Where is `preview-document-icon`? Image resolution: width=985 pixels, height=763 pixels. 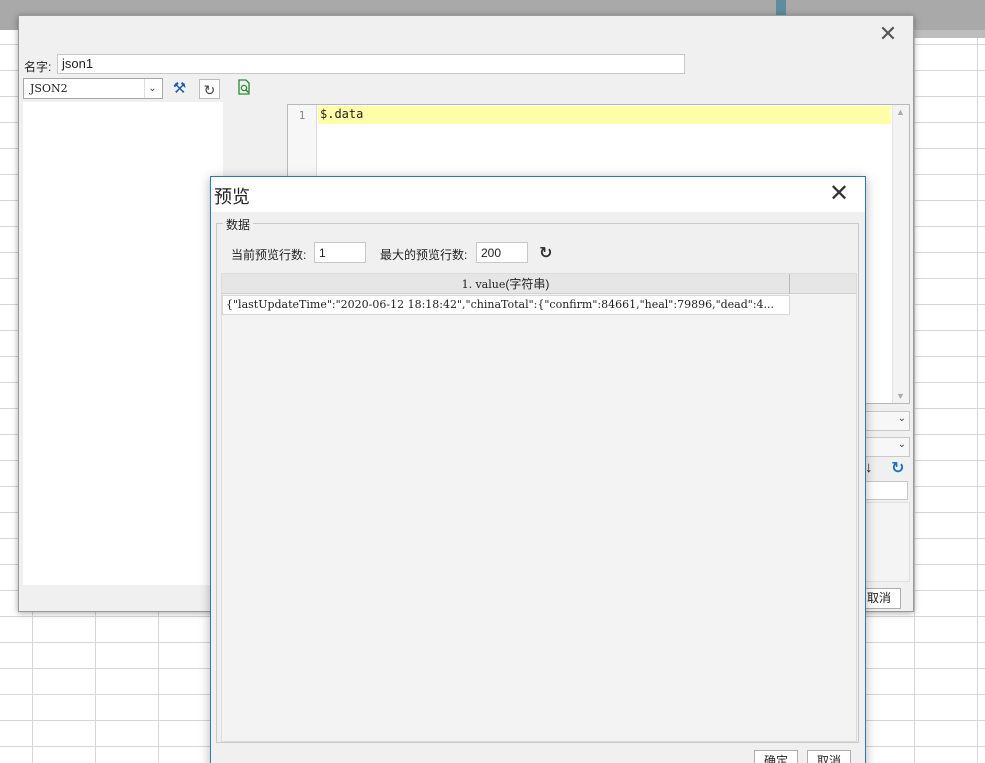
preview-document-icon is located at coordinates (243, 89).